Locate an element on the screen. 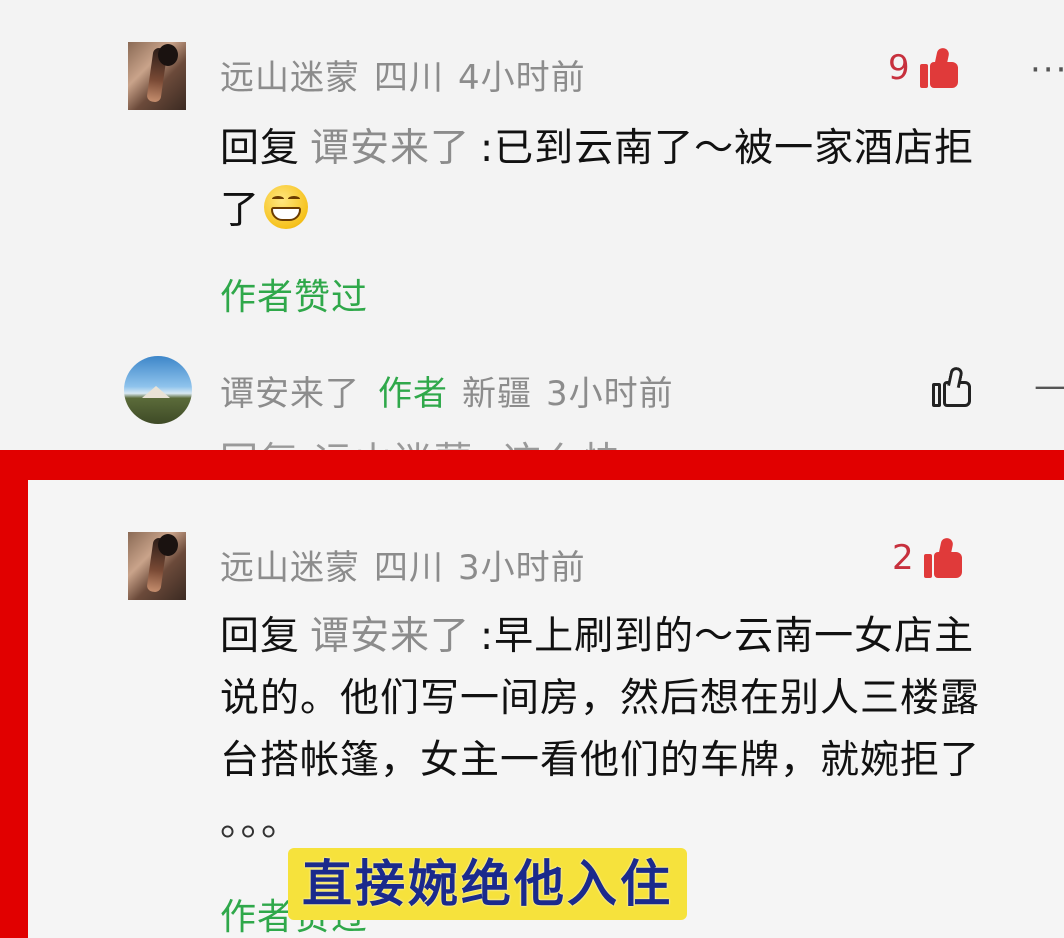 The width and height of the screenshot is (1064, 938). video-caption: 直接婉绝他入住 is located at coordinates (487, 884).